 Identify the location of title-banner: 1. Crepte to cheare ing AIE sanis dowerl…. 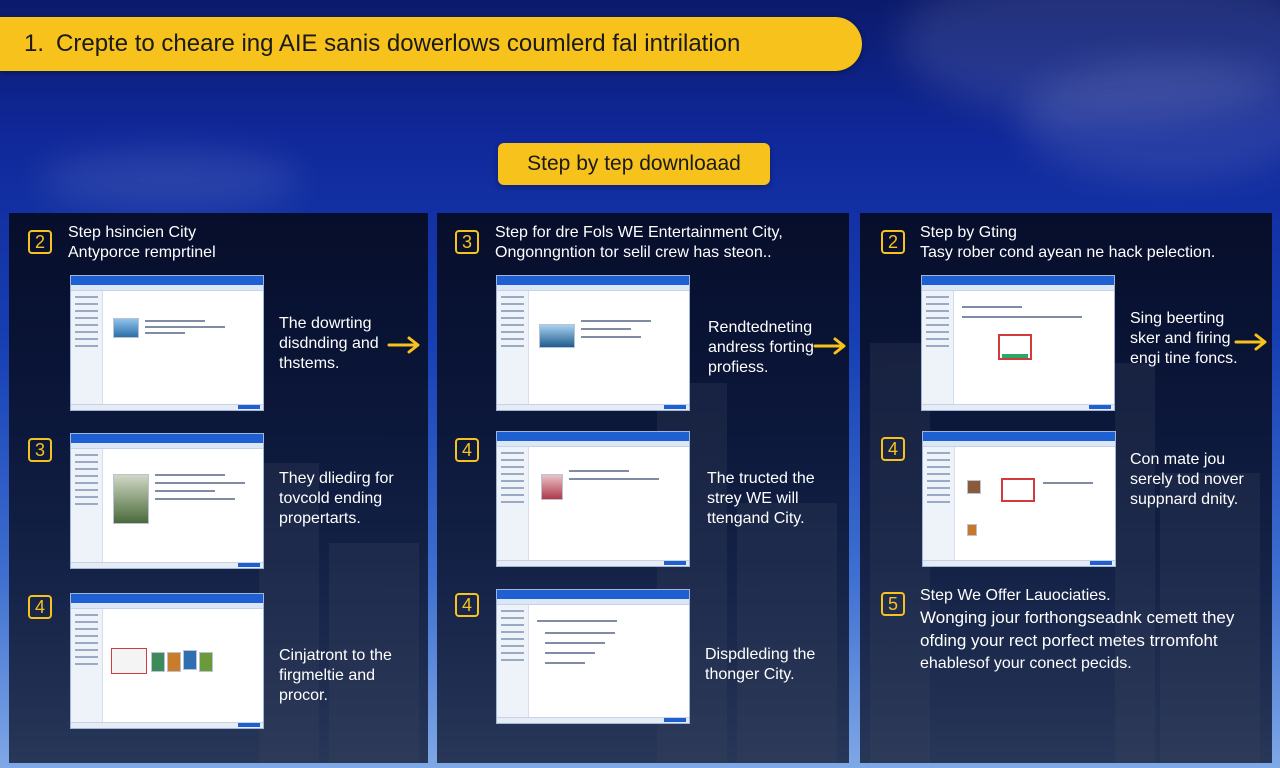
(431, 44).